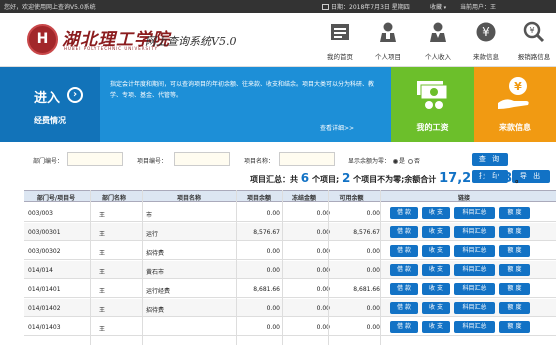  Describe the element at coordinates (340, 40) in the screenshot. I see `nav-home: 我的首页` at that location.